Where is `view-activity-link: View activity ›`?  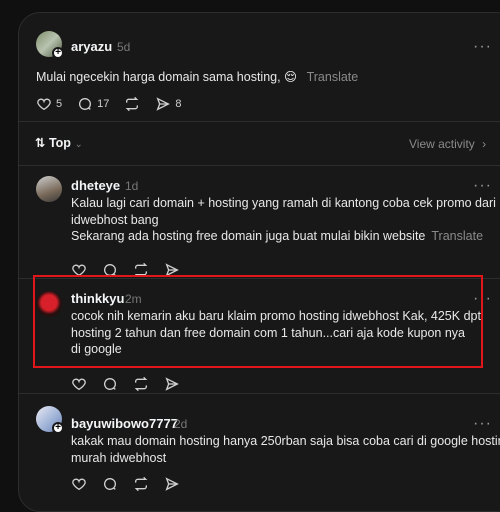
view-activity-link: View activity › is located at coordinates (447, 144).